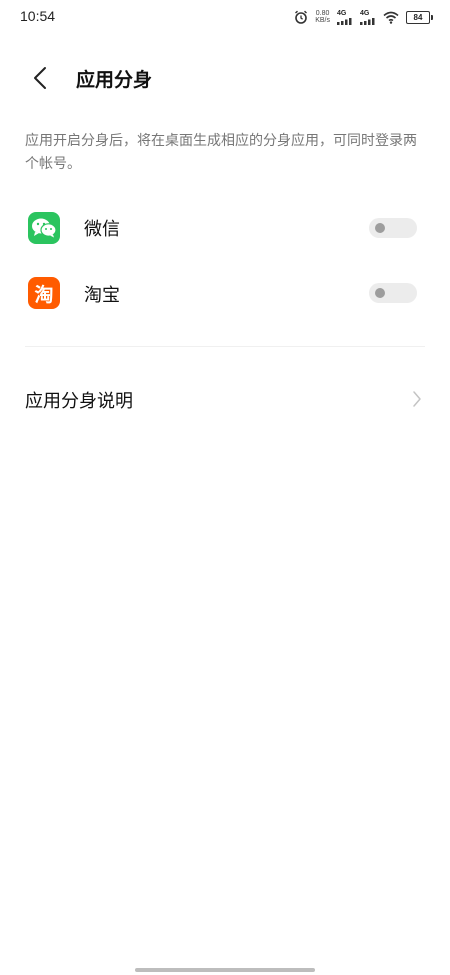 This screenshot has width=450, height=975. Describe the element at coordinates (102, 295) in the screenshot. I see `app-label-taobao: 淘宝` at that location.